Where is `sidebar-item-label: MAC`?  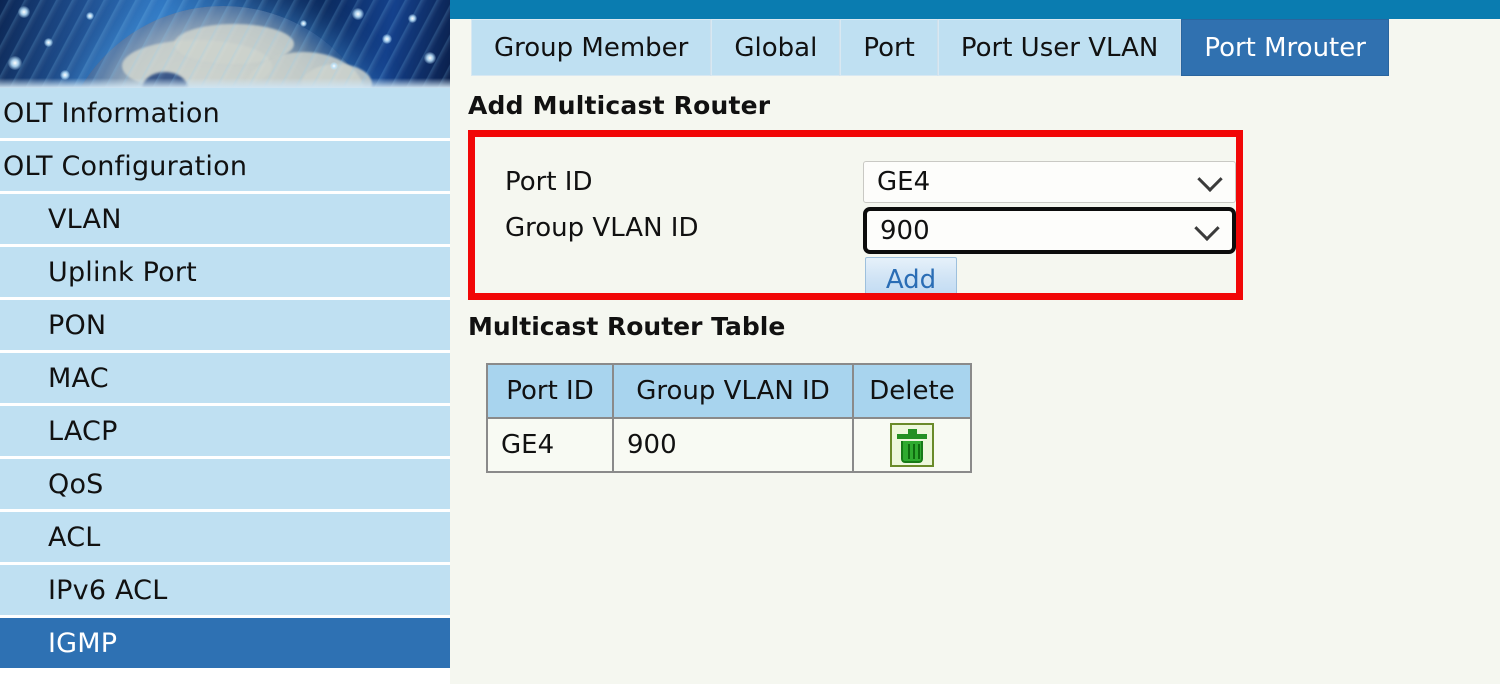 sidebar-item-label: MAC is located at coordinates (78, 378).